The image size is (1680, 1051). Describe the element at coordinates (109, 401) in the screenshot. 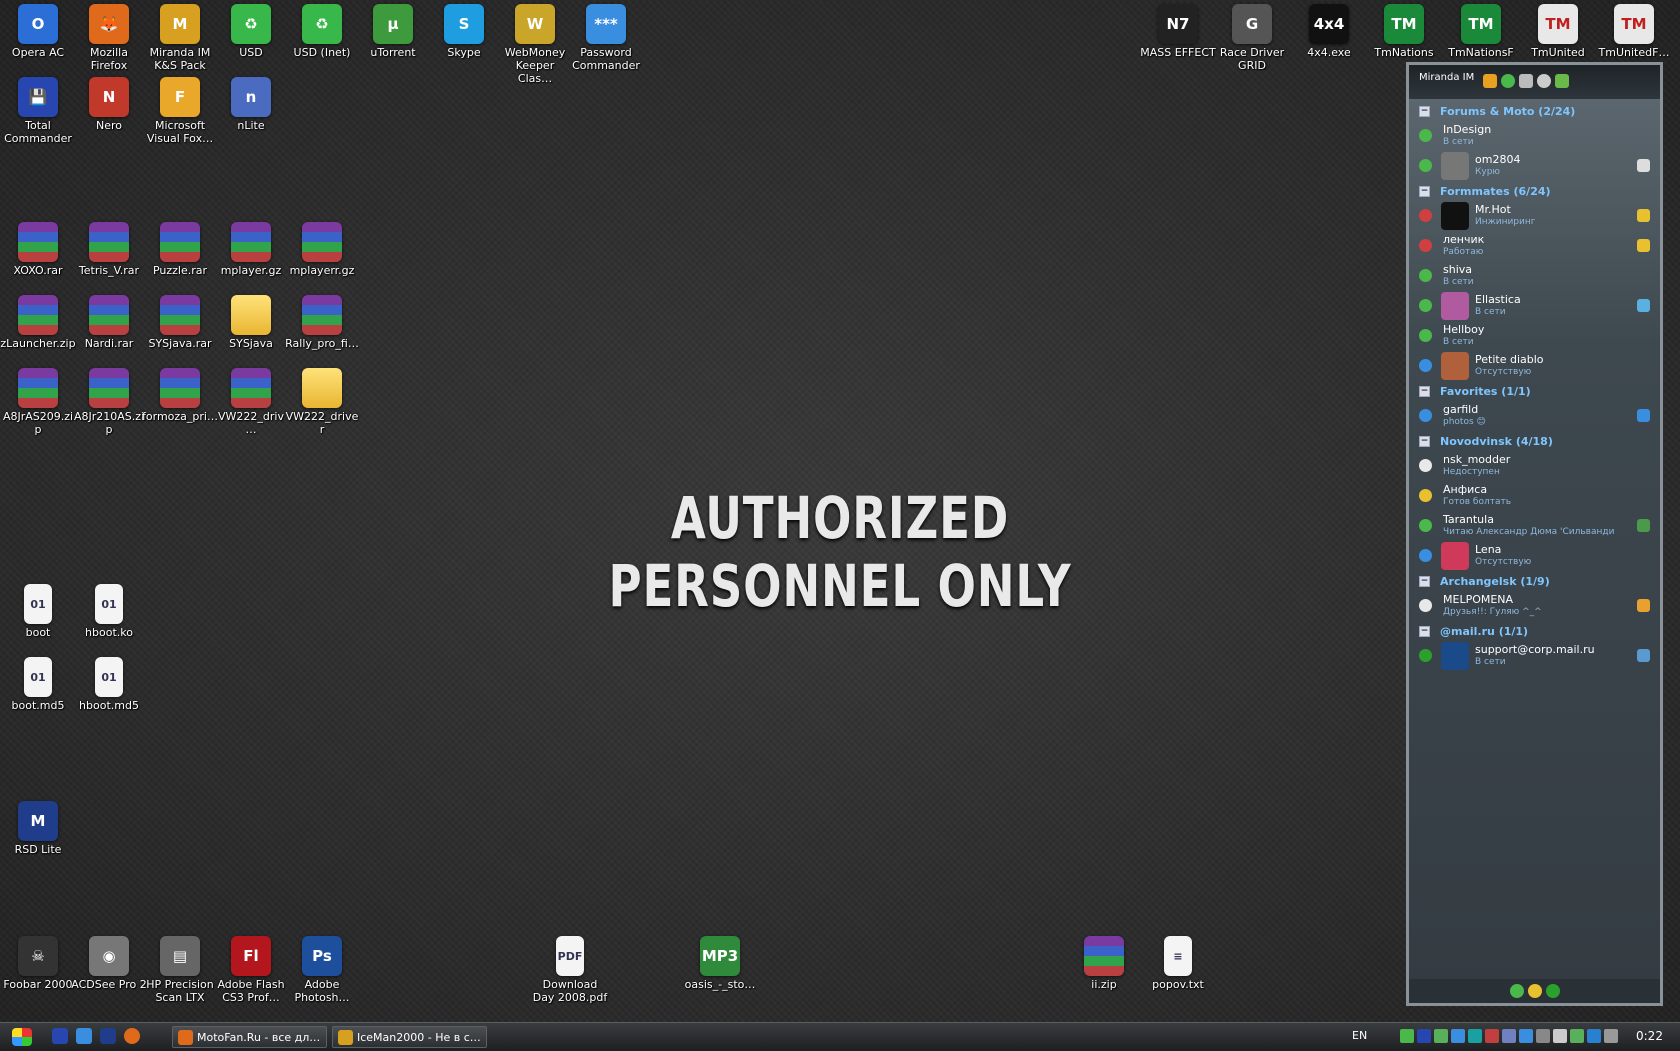

I see `desktop-icon-a8jr210as-zip: A8Jr210AS.zip` at that location.